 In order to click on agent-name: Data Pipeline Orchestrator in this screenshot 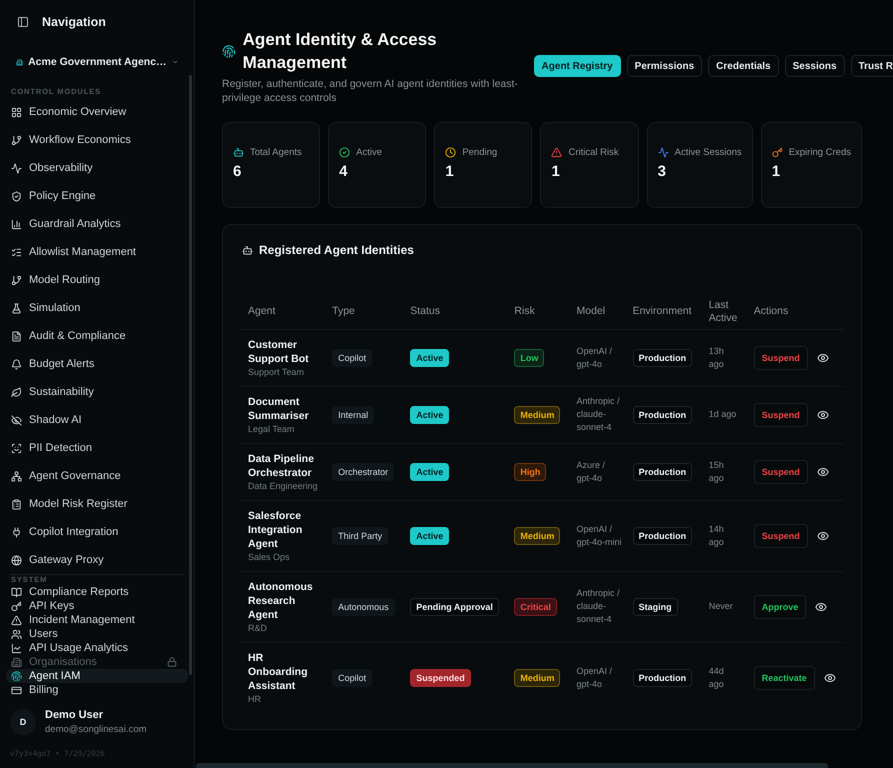, I will do `click(281, 466)`.